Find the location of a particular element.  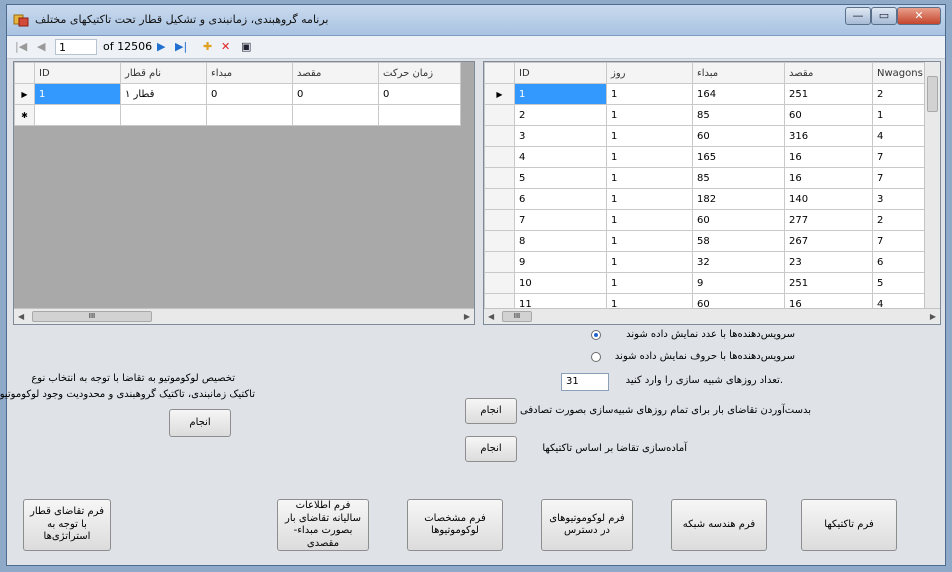

table-cell: 140 is located at coordinates (828, 199).